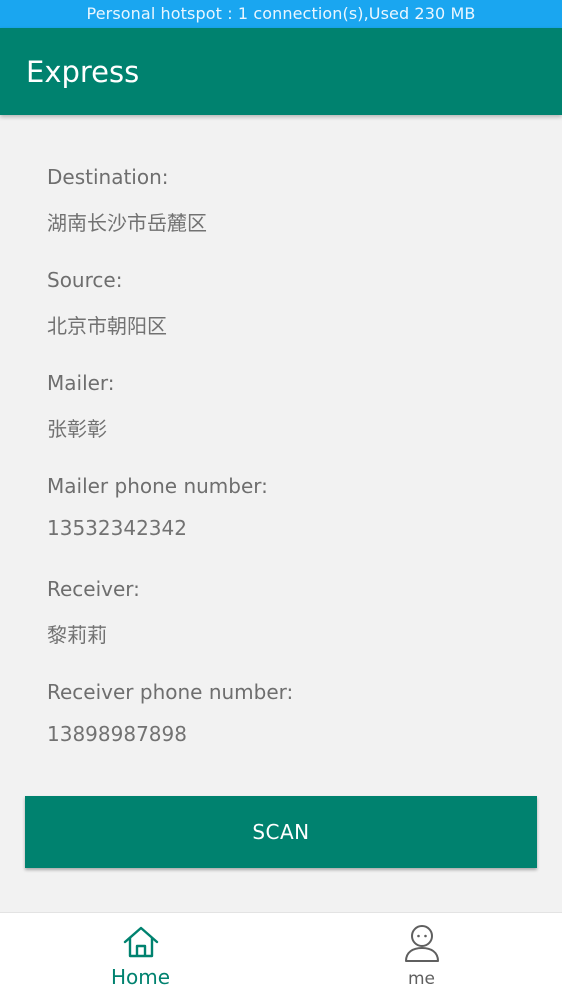  What do you see at coordinates (83, 72) in the screenshot?
I see `app-title: Express` at bounding box center [83, 72].